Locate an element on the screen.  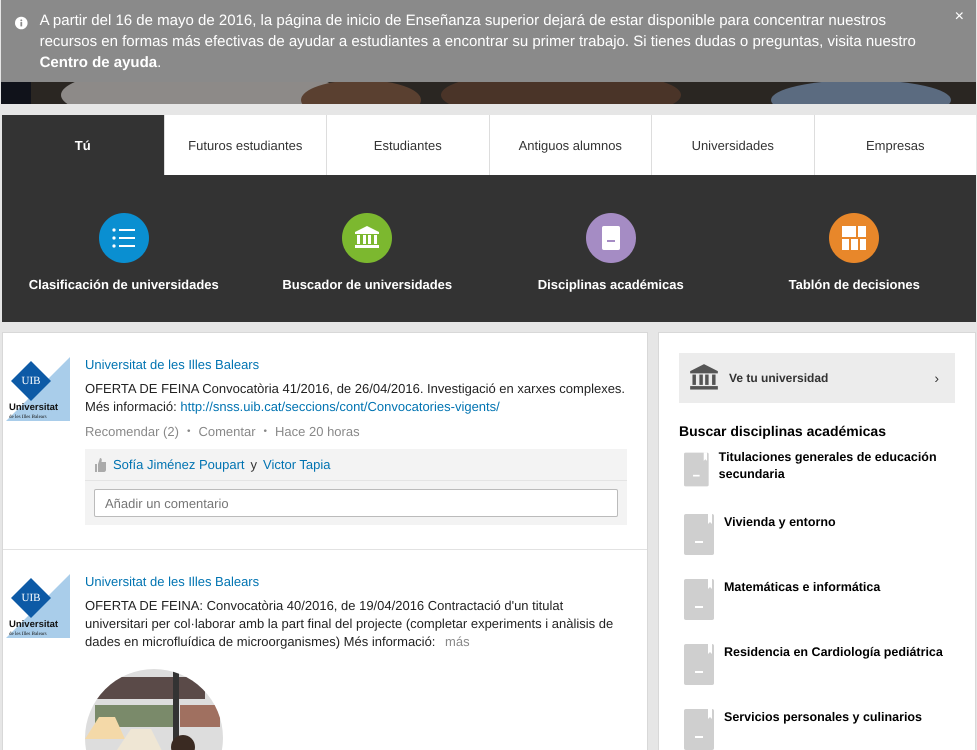
shortcut-link: Disciplinas académicas is located at coordinates (611, 284).